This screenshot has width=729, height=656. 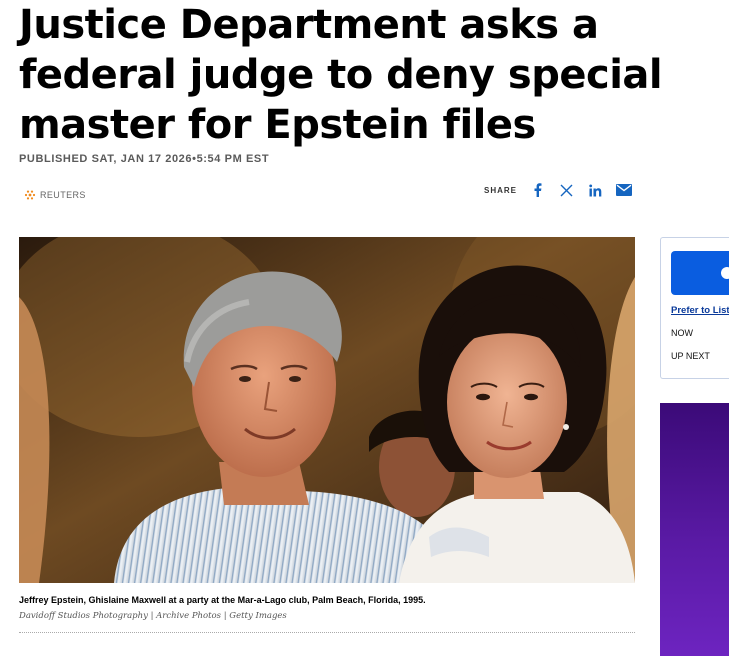 I want to click on toggle-dot-icon, so click(x=725, y=273).